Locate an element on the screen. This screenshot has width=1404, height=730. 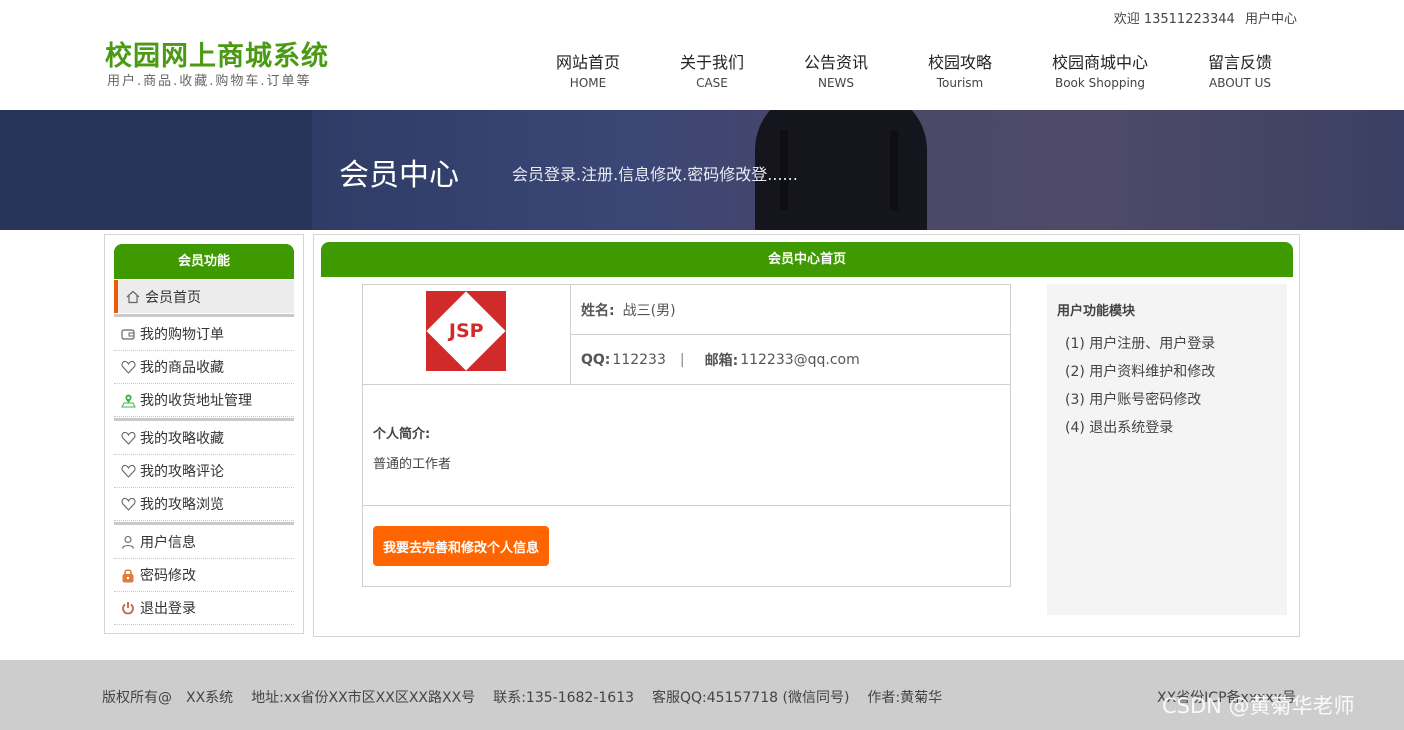
nav-about: 关于我们 CASE is located at coordinates (712, 72).